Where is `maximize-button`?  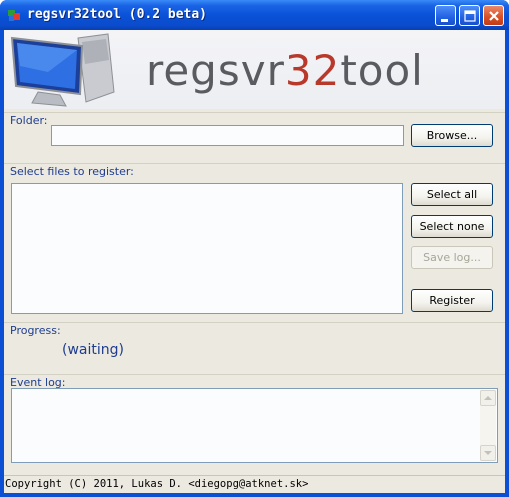 maximize-button is located at coordinates (469, 15).